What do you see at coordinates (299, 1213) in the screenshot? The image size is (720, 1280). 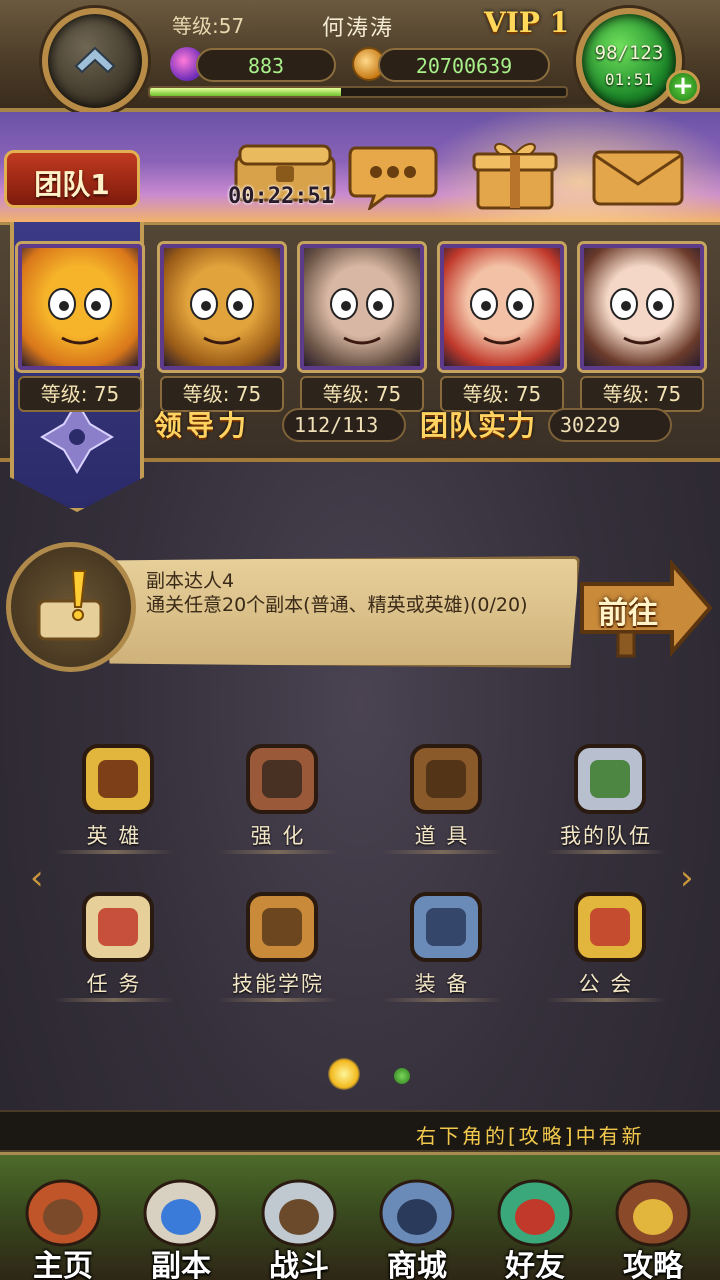 I see `battle-axe-icon` at bounding box center [299, 1213].